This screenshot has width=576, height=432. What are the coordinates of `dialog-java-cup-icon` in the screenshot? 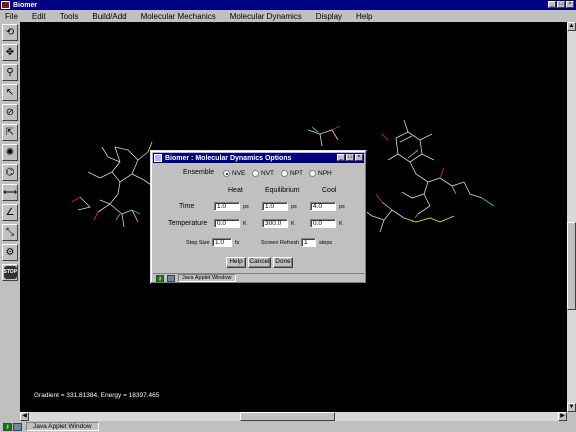 It's located at (171, 278).